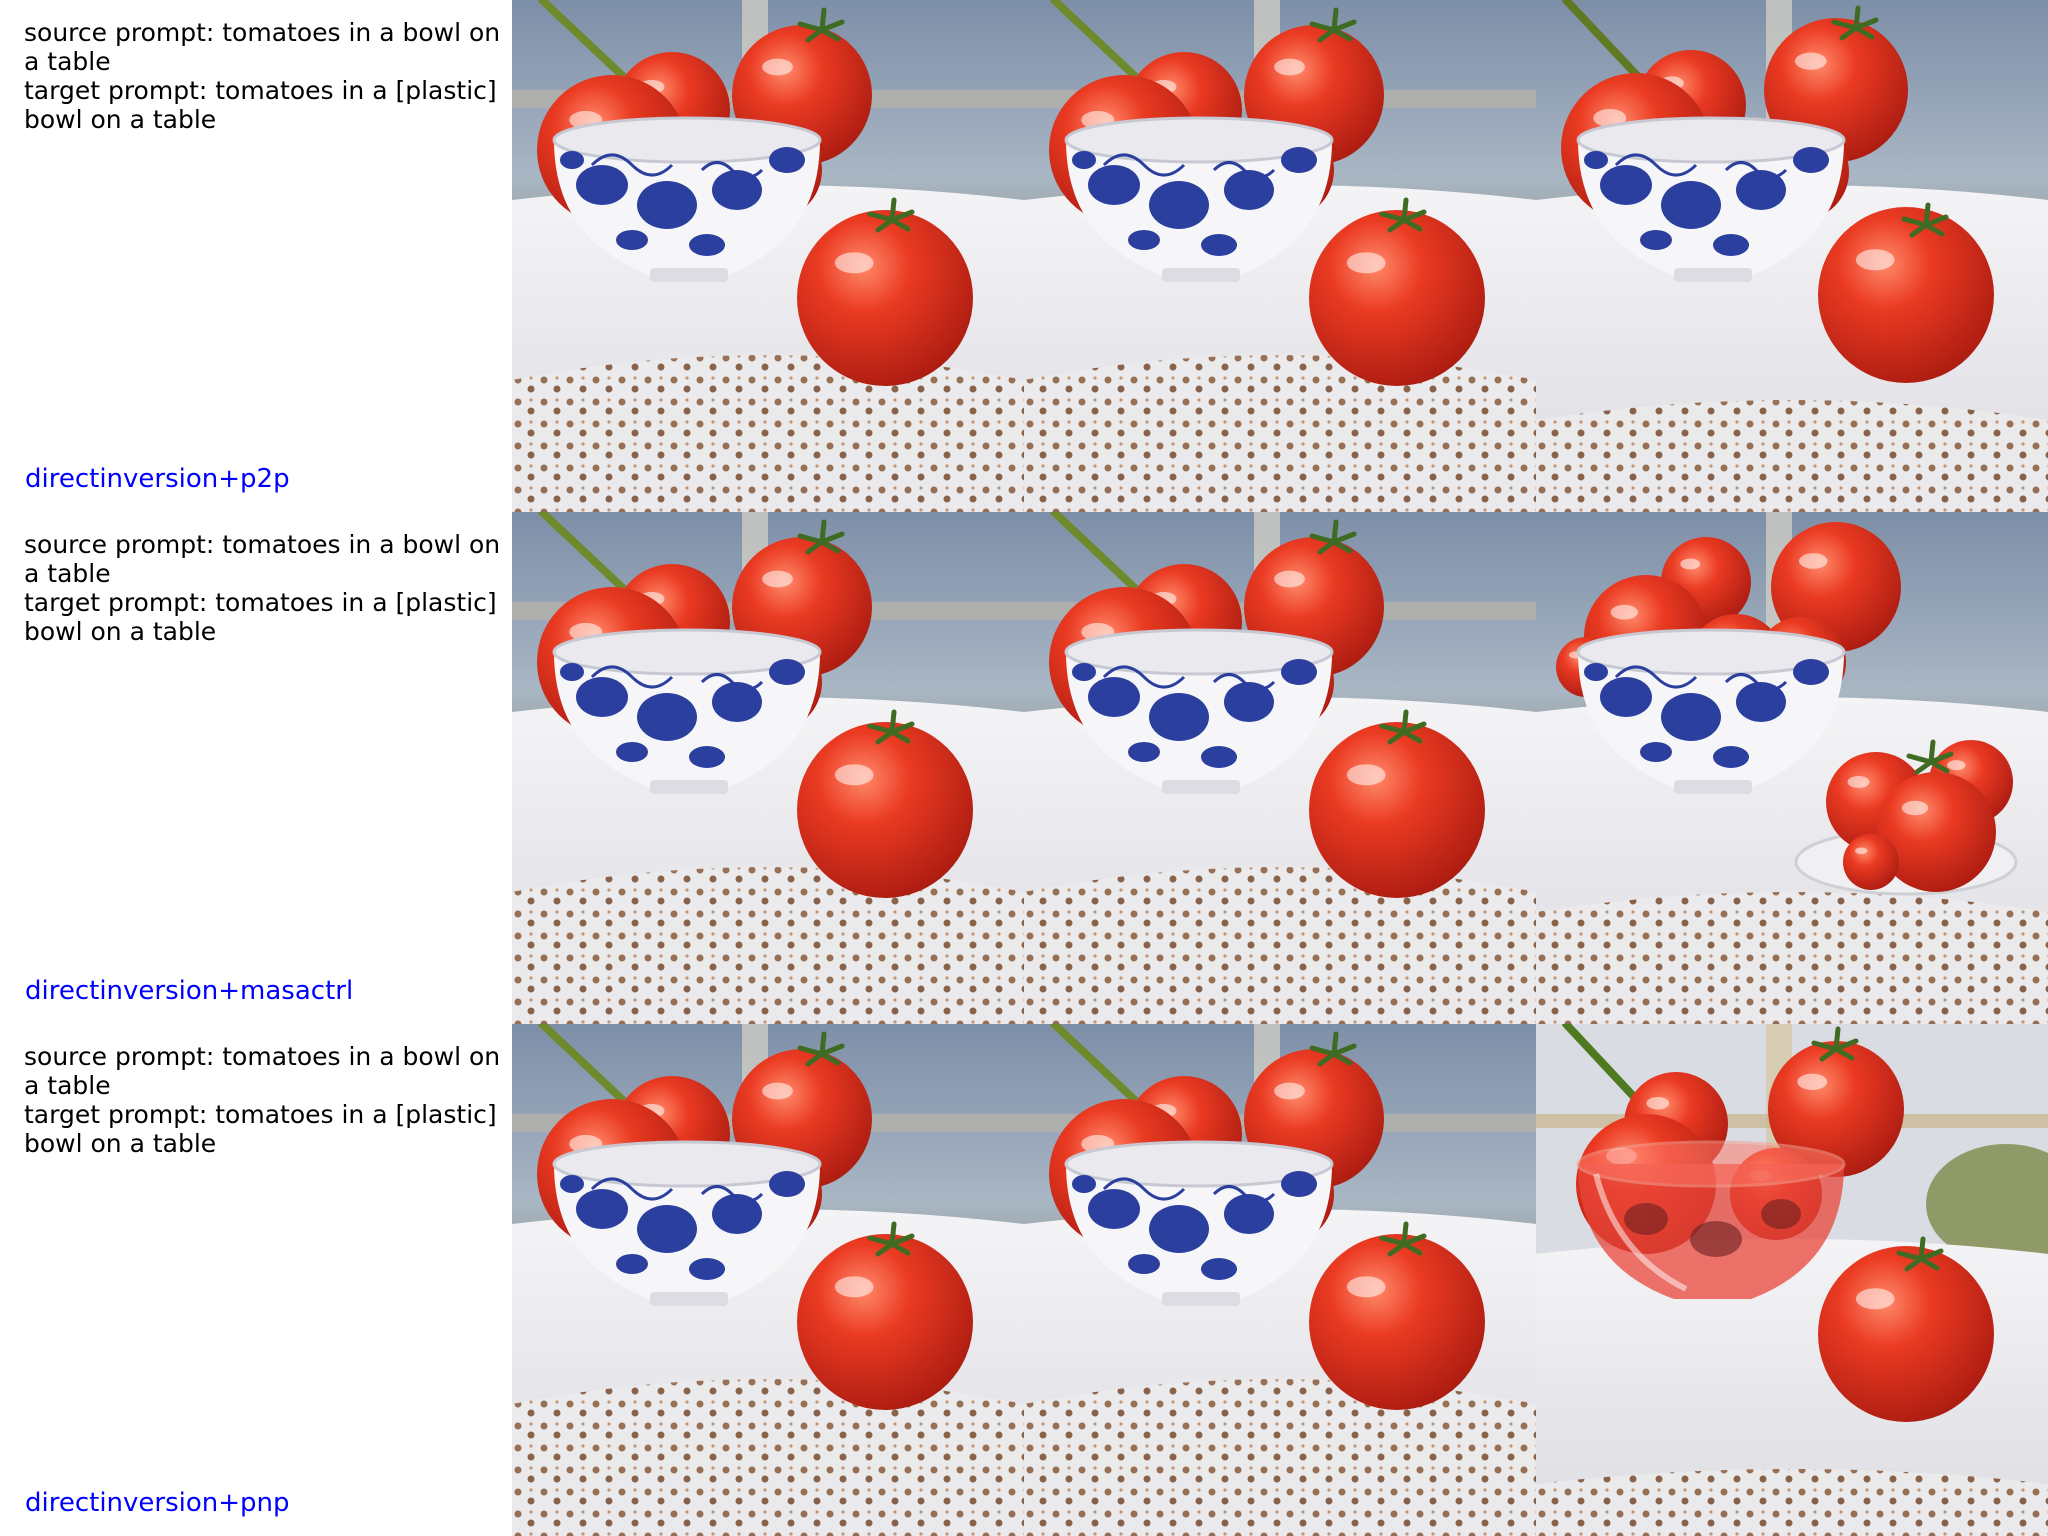 The image size is (2048, 1536). Describe the element at coordinates (189, 991) in the screenshot. I see `method-label: directinversion+masactrl` at that location.